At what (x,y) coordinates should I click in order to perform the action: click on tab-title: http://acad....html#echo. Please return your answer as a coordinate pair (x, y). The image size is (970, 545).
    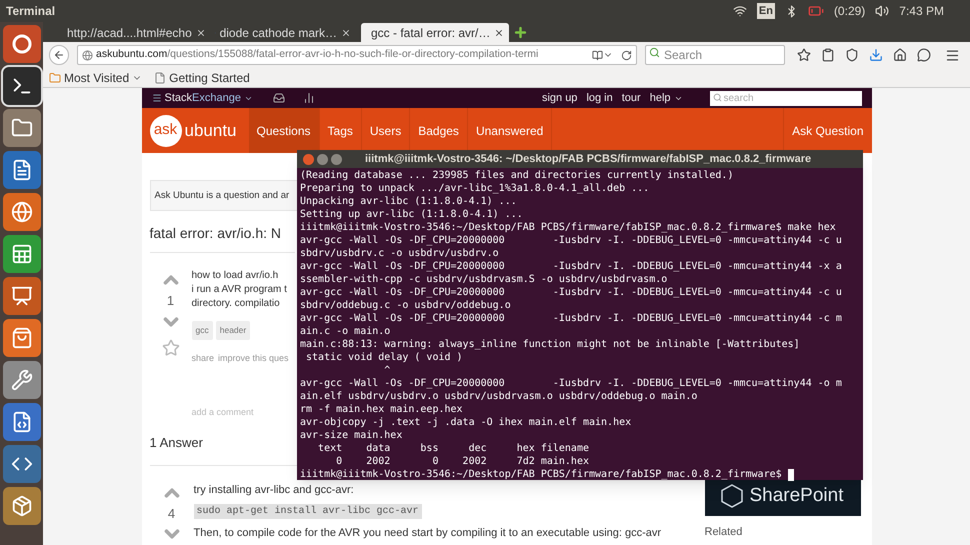
    Looking at the image, I should click on (129, 33).